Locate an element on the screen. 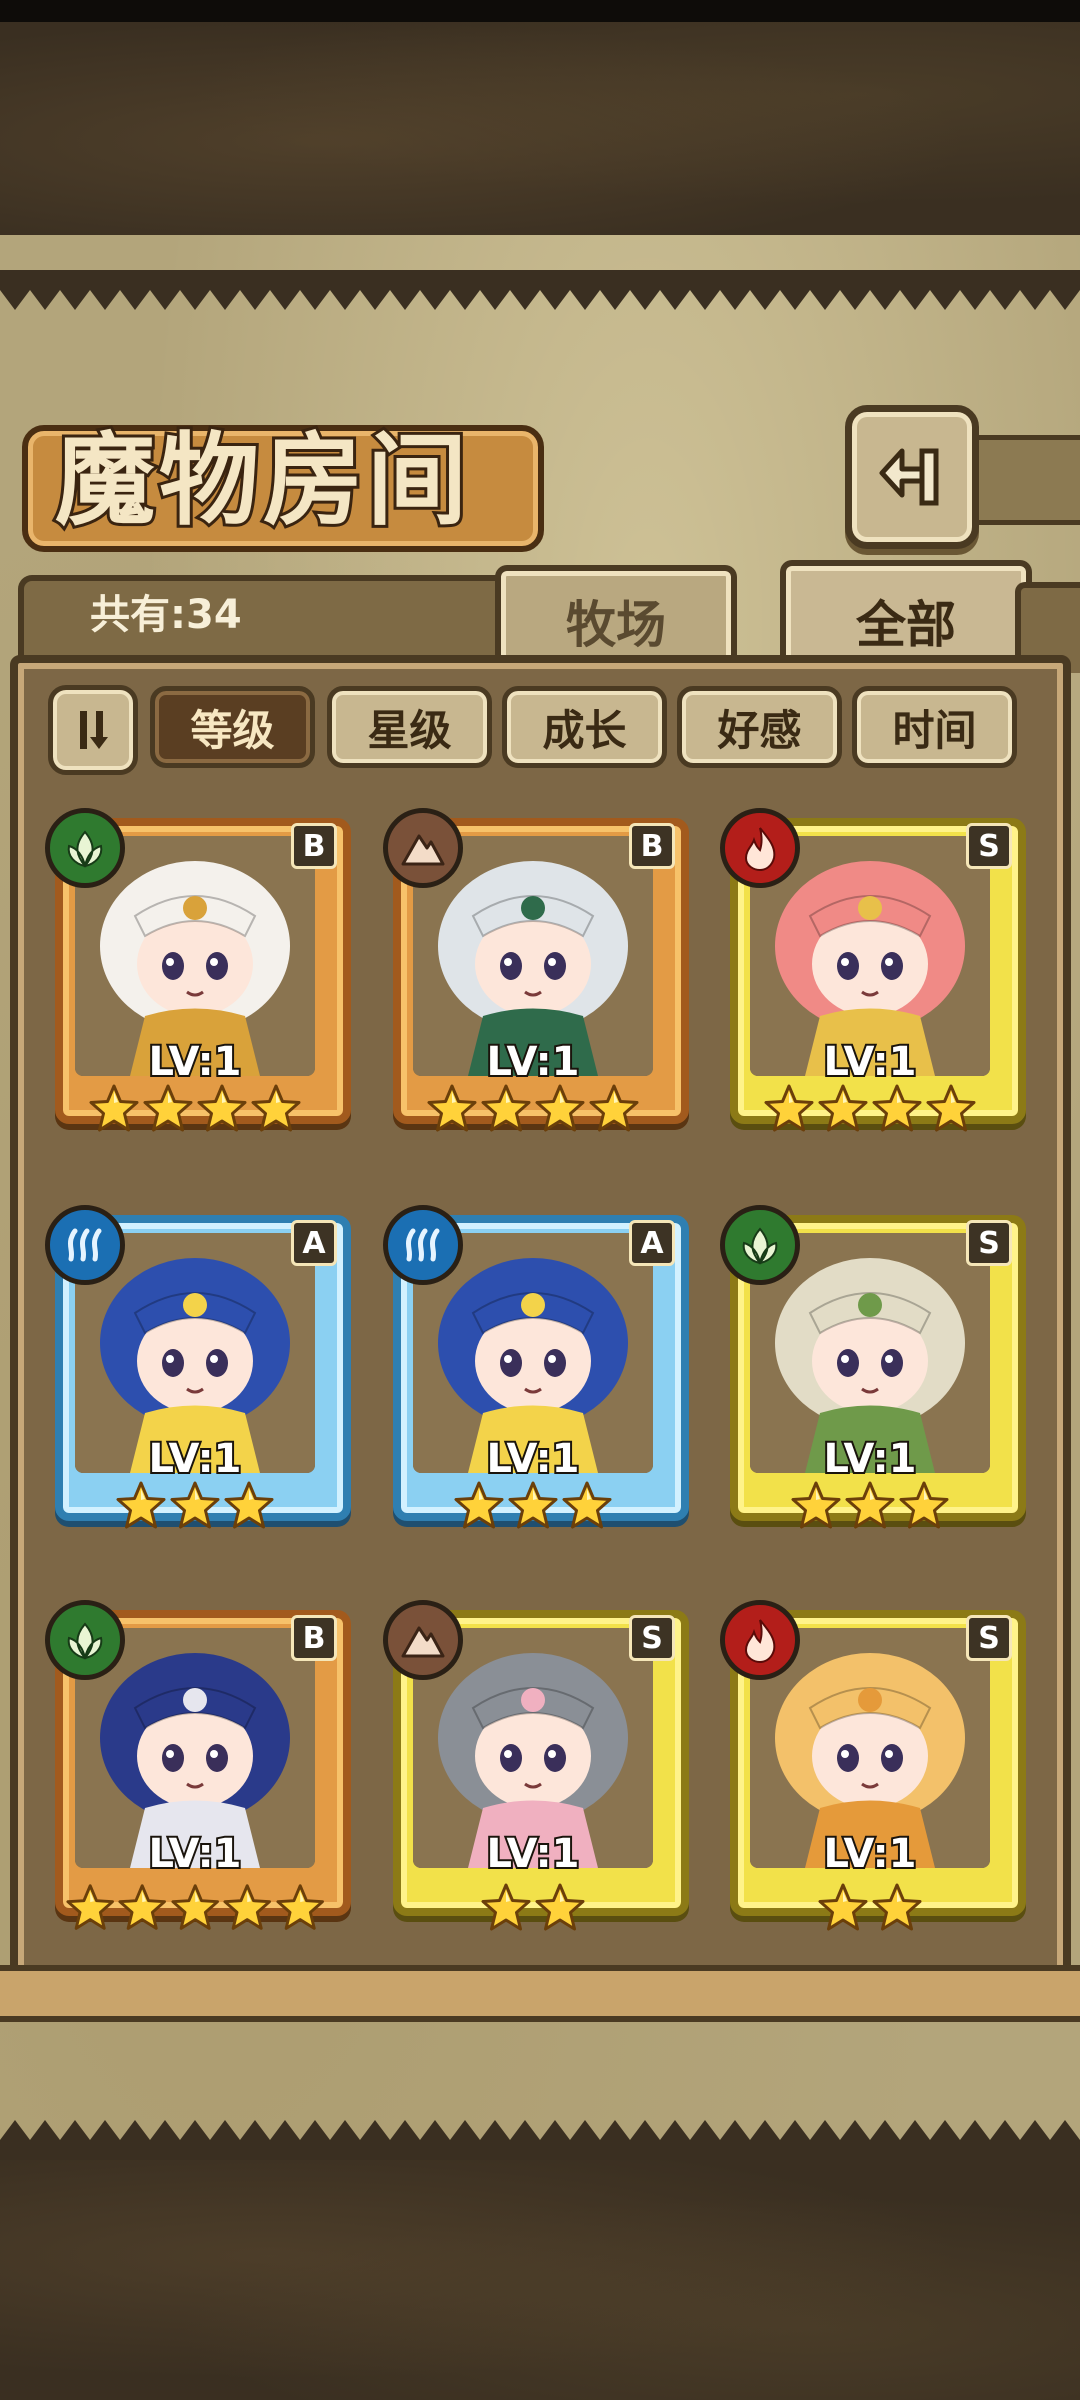 This screenshot has width=1080, height=2400. status-strip is located at coordinates (540, 11).